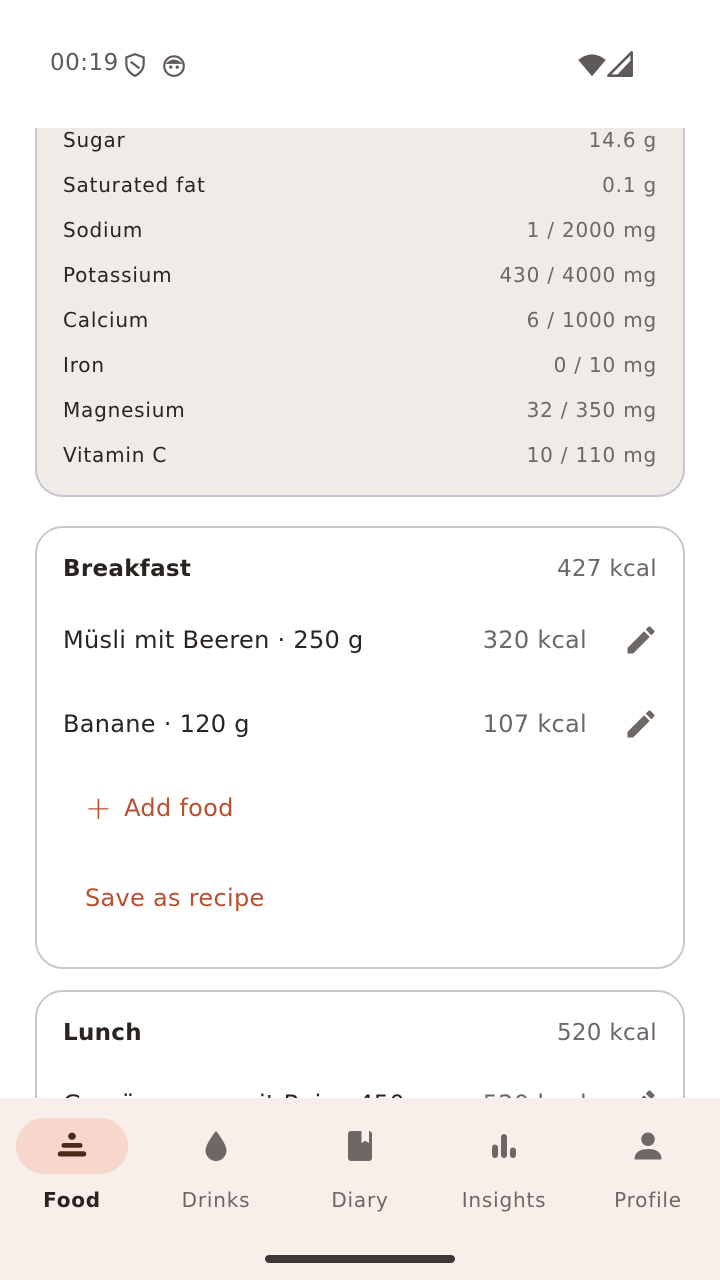 This screenshot has width=720, height=1280. I want to click on nutrient-row-sodium: Sodium 1 / 2000 mg, so click(360, 230).